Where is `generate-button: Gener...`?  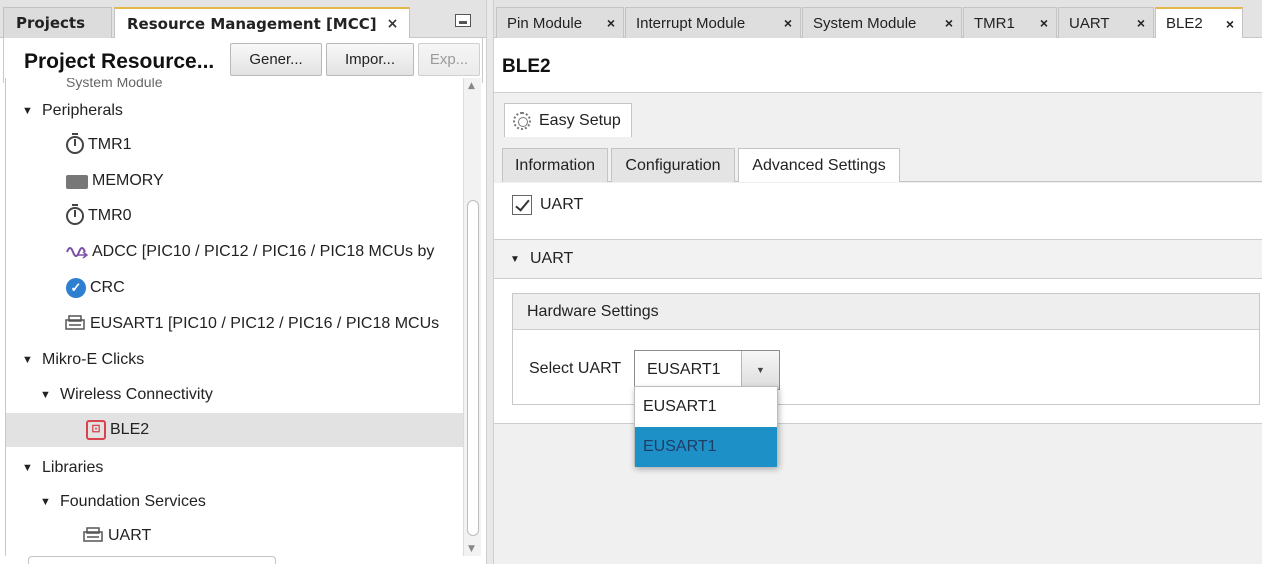 generate-button: Gener... is located at coordinates (276, 59).